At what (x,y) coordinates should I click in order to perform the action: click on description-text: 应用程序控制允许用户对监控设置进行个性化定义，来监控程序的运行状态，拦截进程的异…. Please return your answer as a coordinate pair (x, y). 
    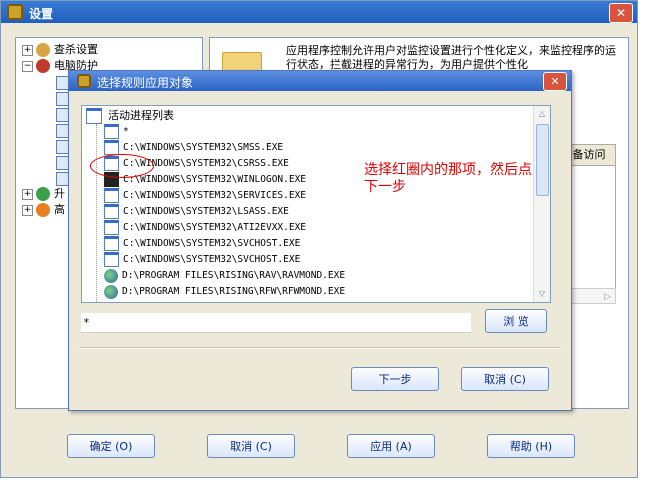
    Looking at the image, I should click on (451, 57).